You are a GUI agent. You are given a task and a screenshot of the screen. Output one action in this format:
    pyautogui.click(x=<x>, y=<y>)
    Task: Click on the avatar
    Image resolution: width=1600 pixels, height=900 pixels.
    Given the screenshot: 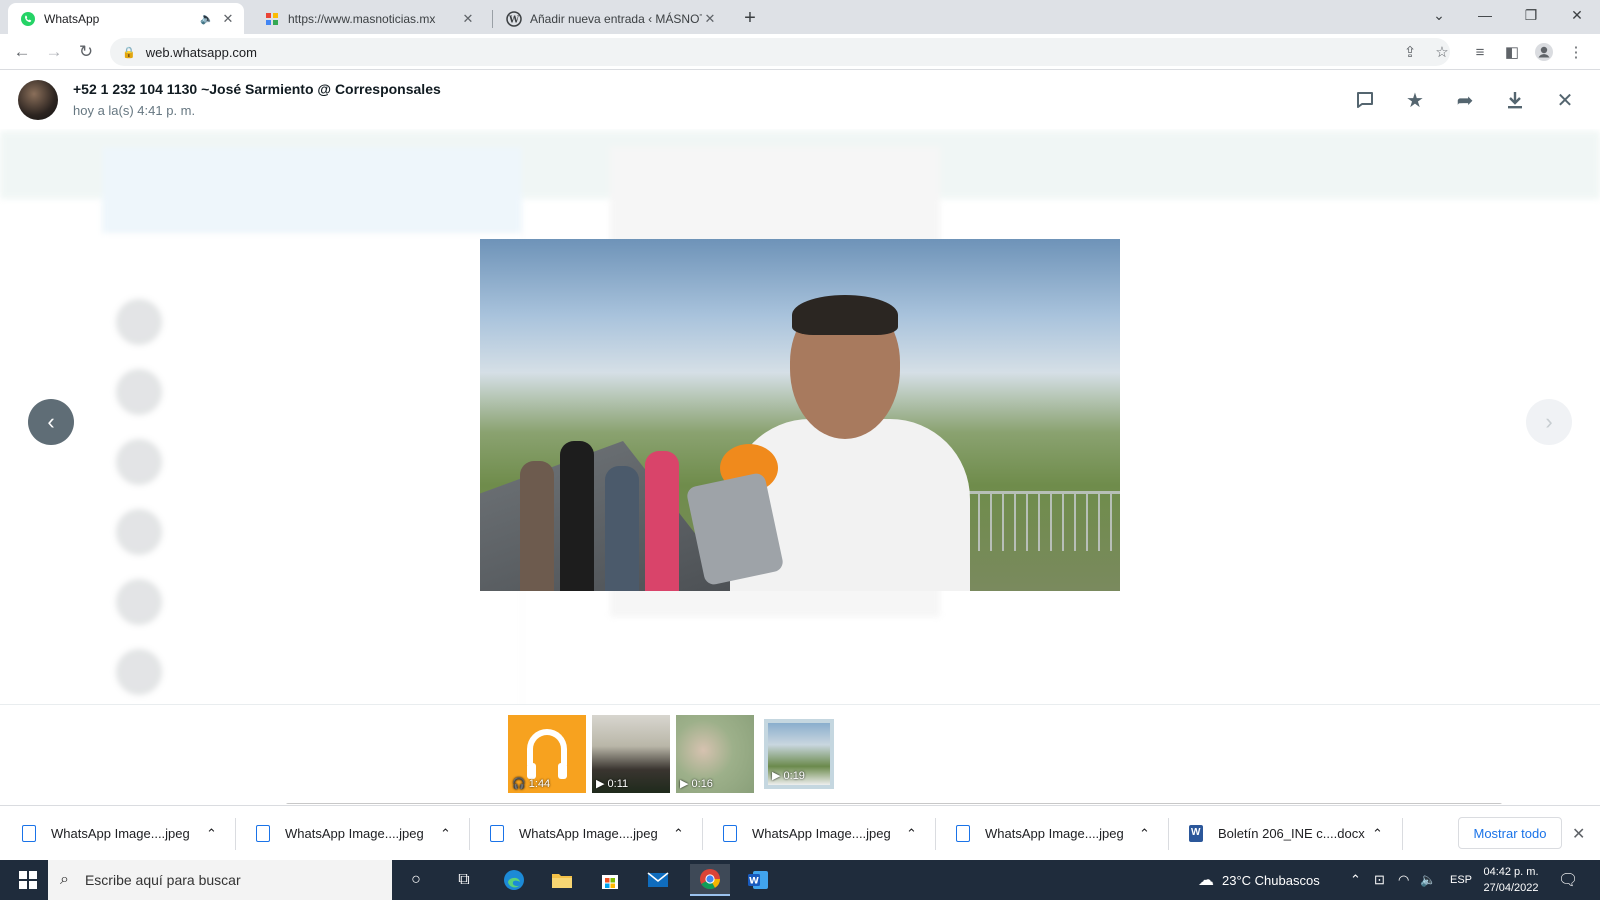 What is the action you would take?
    pyautogui.click(x=38, y=100)
    